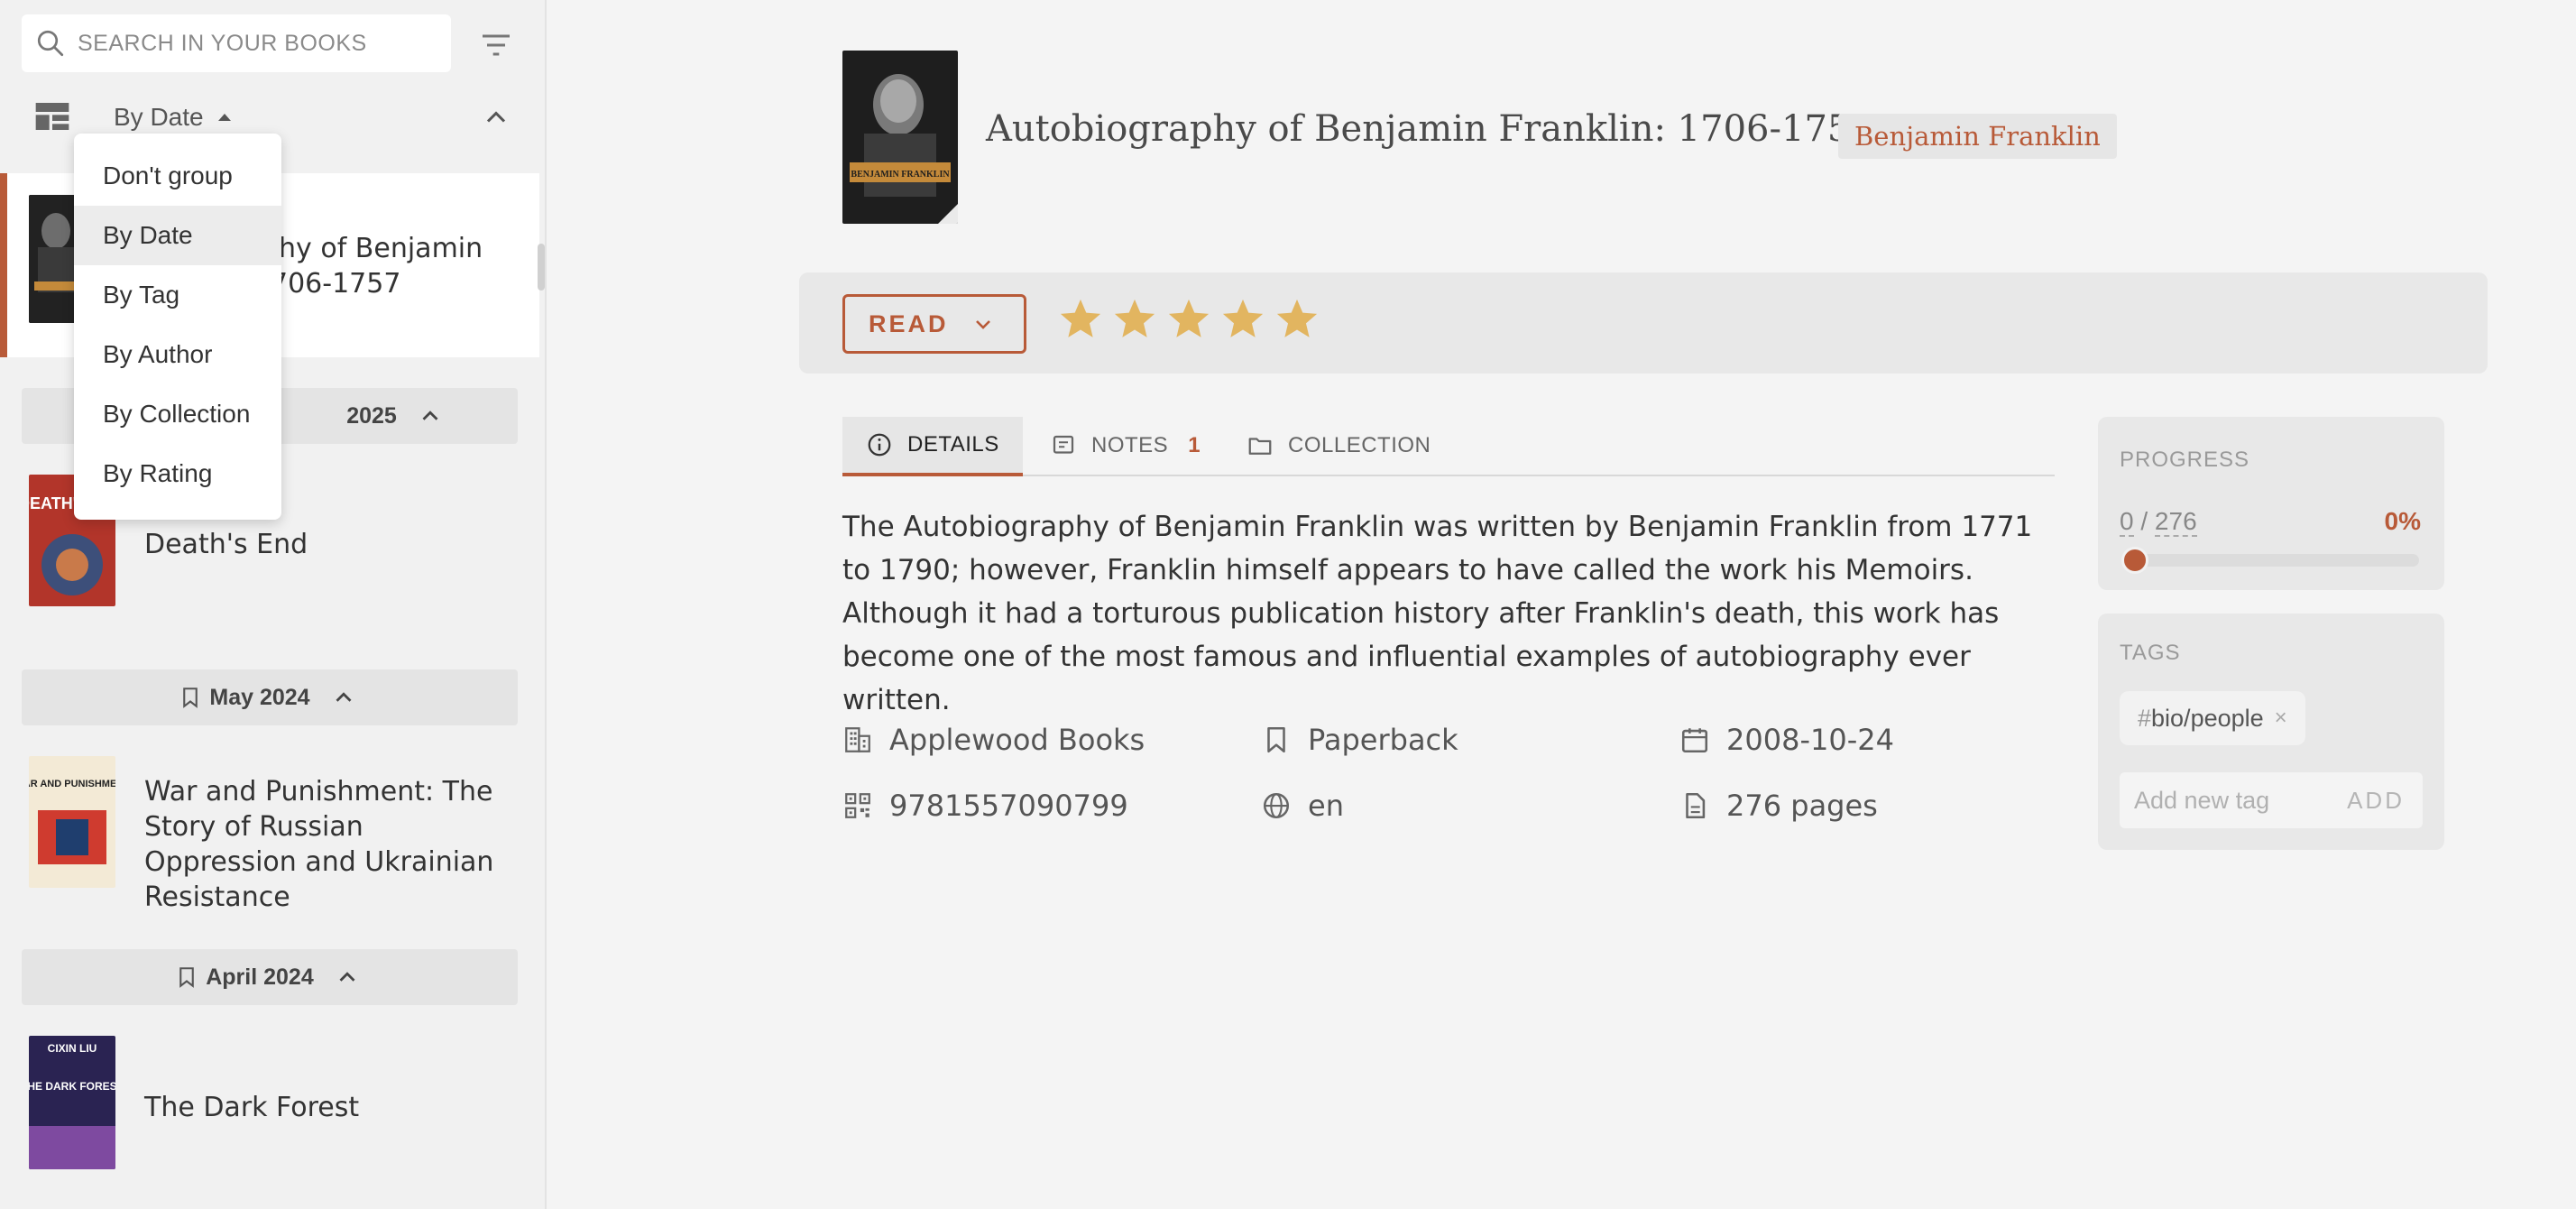 This screenshot has width=2576, height=1209. I want to click on sort-dropdown-button: By Date, so click(173, 118).